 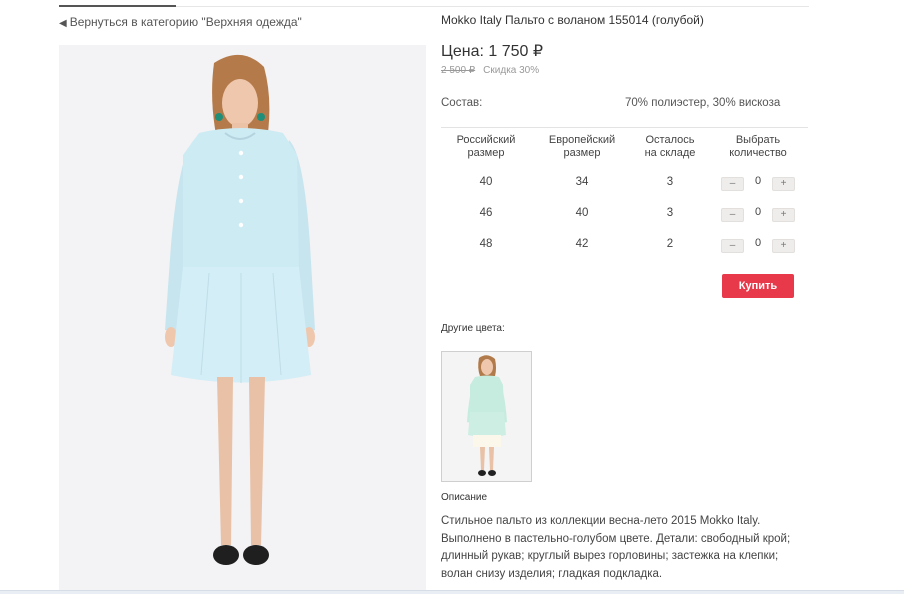 What do you see at coordinates (486, 153) in the screenshot?
I see `header-ru-size-line2: размер` at bounding box center [486, 153].